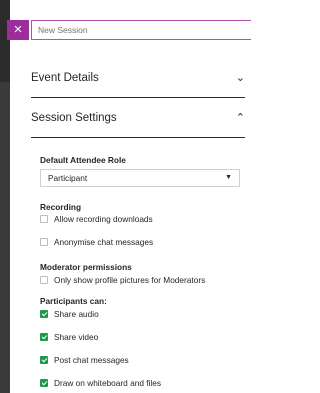  Describe the element at coordinates (138, 78) in the screenshot. I see `event-details-header: Event Details ⌄` at that location.